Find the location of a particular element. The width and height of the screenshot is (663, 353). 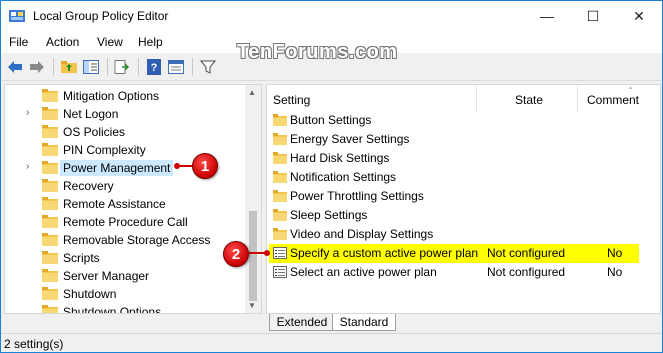

tree-vertical-scrollbar: ▲ ▼ is located at coordinates (253, 199).